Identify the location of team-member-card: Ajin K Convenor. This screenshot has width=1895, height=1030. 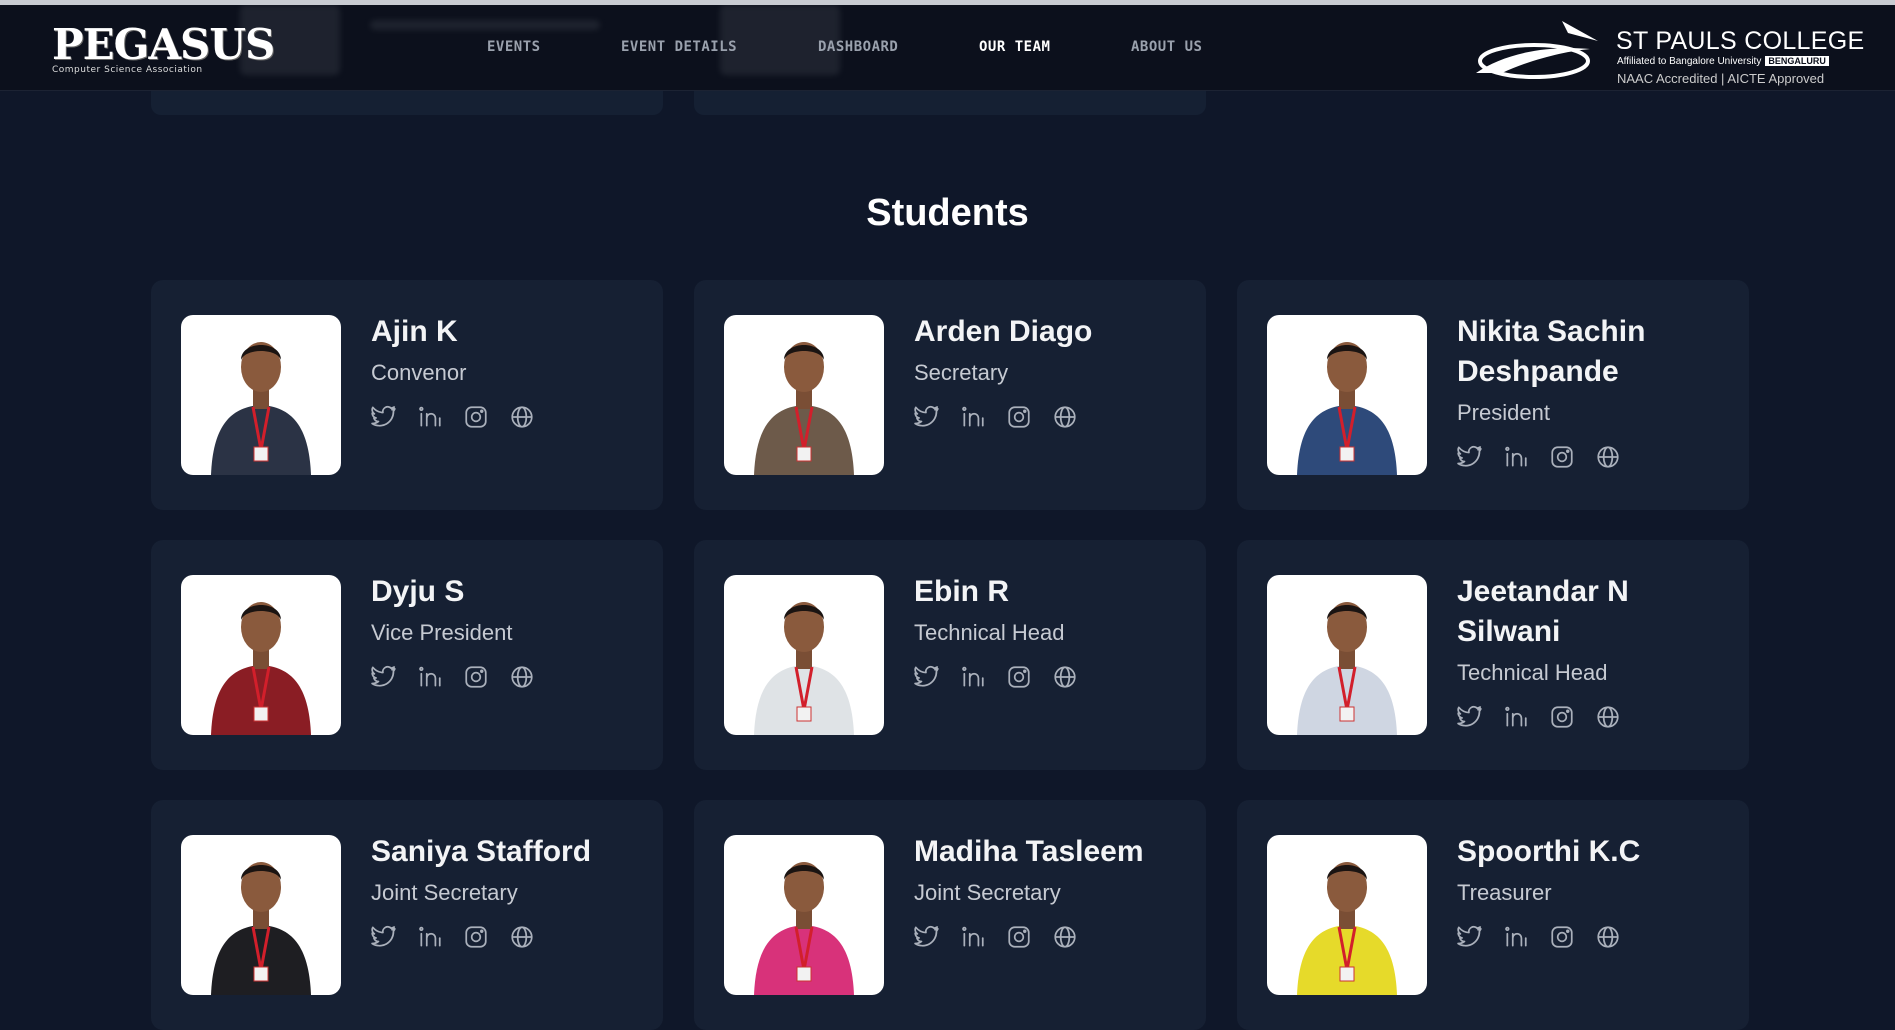
(407, 395).